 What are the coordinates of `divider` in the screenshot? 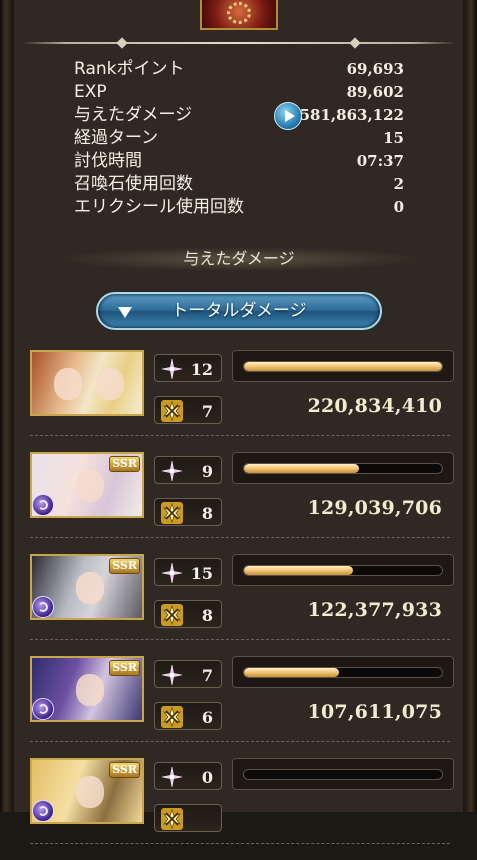 It's located at (238, 43).